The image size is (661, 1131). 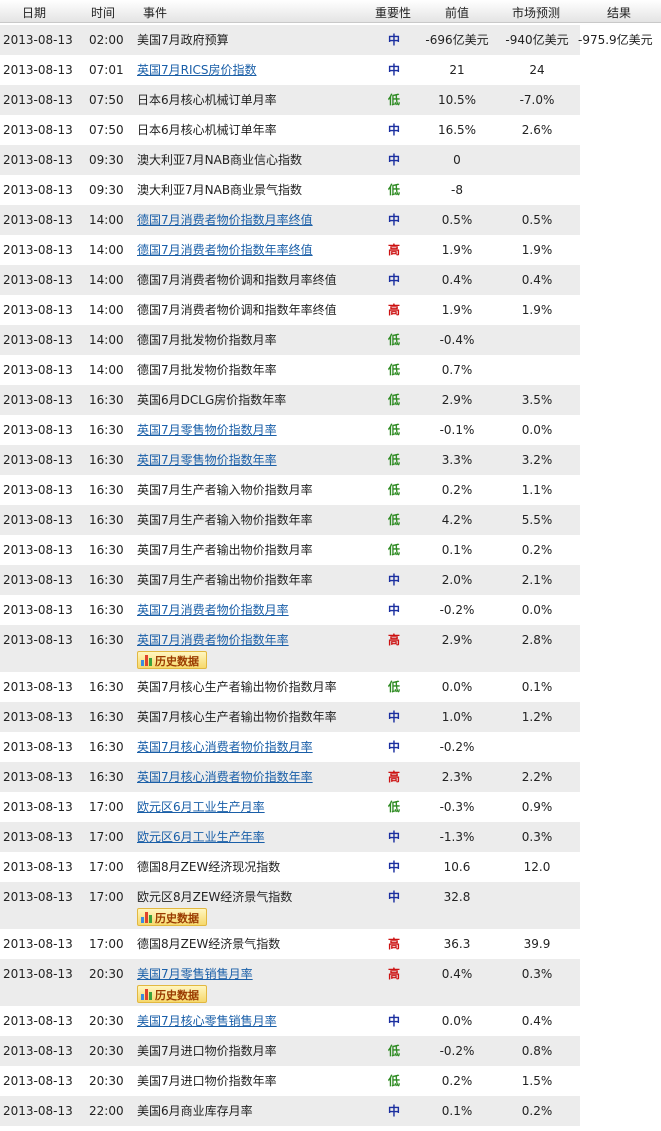 What do you see at coordinates (207, 100) in the screenshot?
I see `event-name: 日本6月核心机械订单月率` at bounding box center [207, 100].